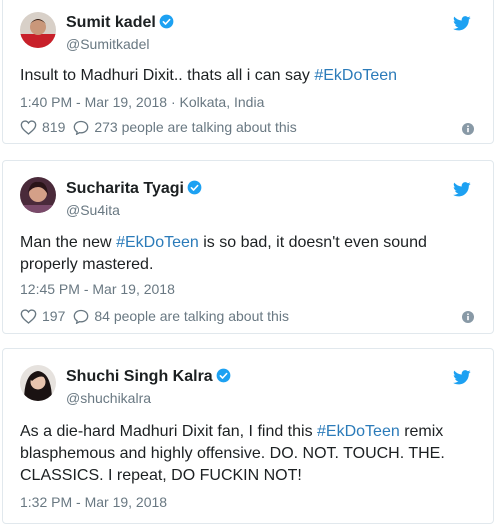  Describe the element at coordinates (68, 242) in the screenshot. I see `tweet-text-part: Man the new` at that location.